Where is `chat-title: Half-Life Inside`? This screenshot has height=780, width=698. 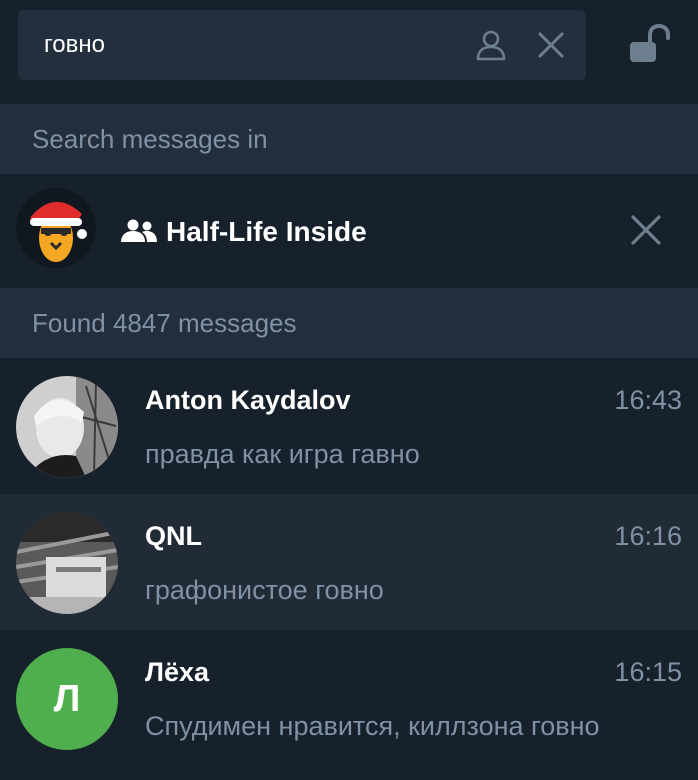
chat-title: Half-Life Inside is located at coordinates (266, 231).